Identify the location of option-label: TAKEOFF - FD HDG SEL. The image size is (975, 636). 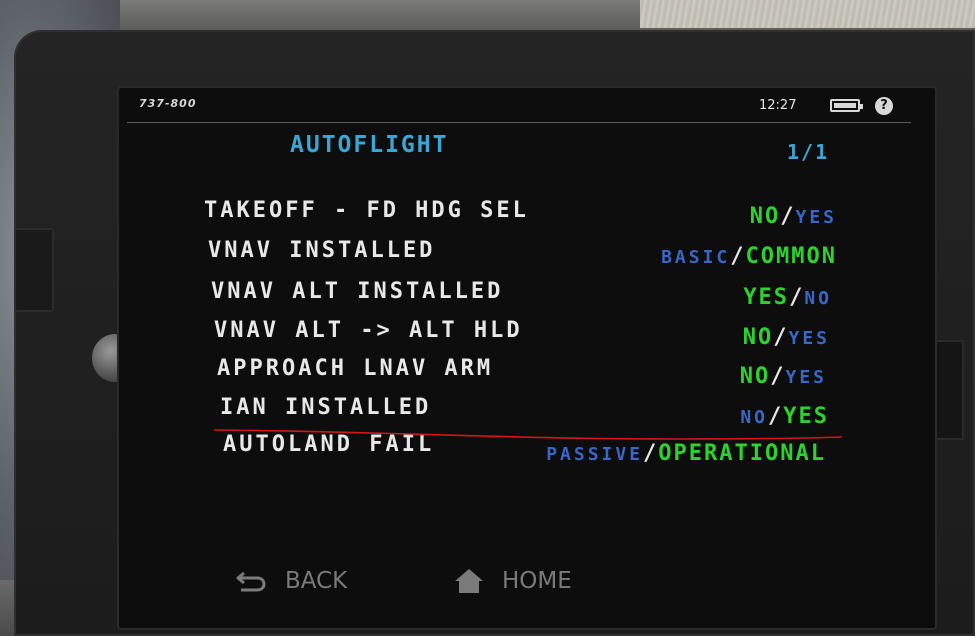
(366, 210).